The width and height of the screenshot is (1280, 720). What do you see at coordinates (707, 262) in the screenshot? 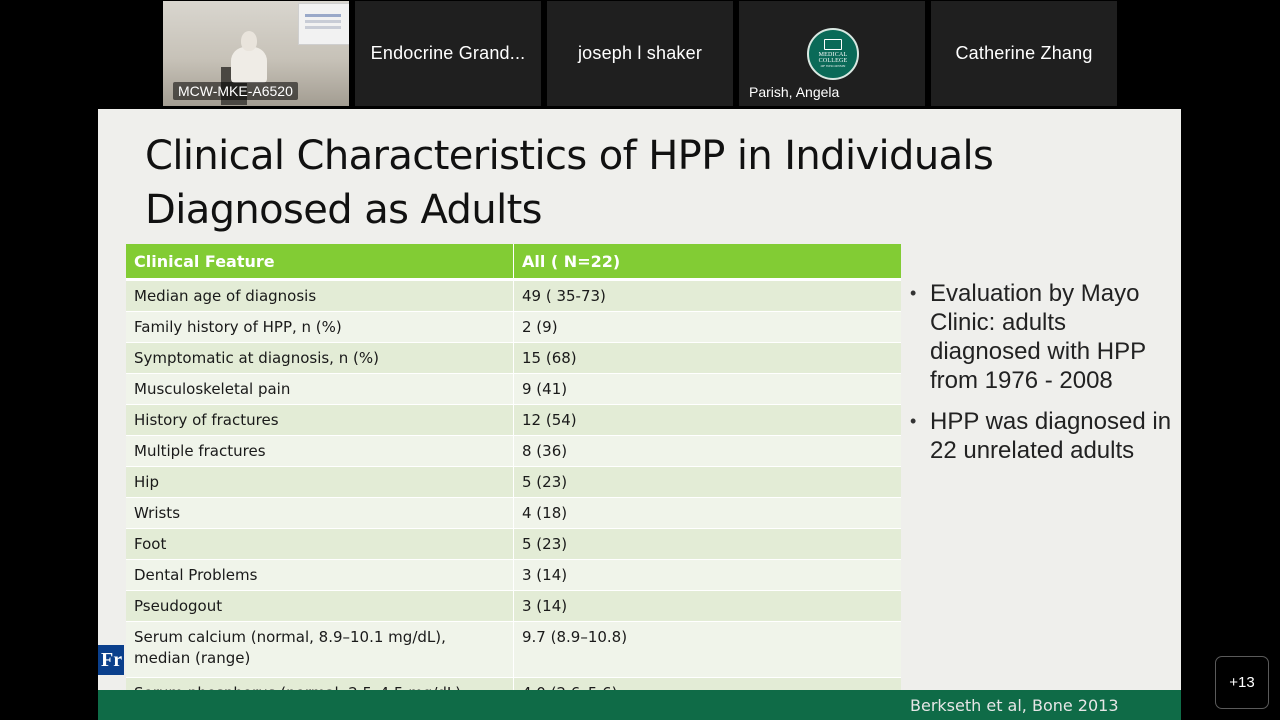
I see `table-header-all: All ( N=22)` at bounding box center [707, 262].